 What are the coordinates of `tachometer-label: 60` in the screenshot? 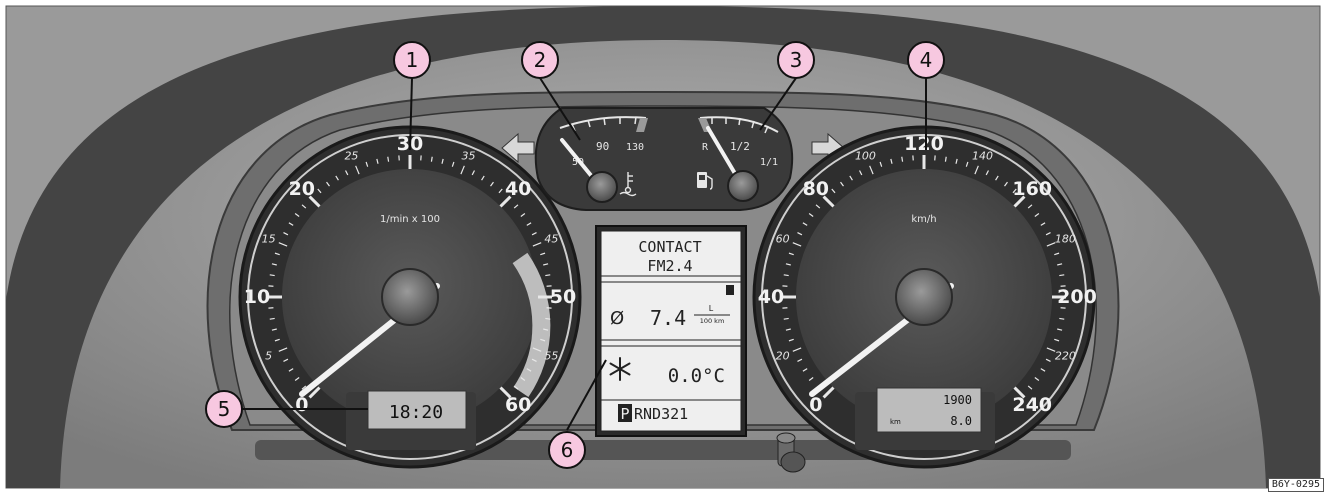 It's located at (518, 405).